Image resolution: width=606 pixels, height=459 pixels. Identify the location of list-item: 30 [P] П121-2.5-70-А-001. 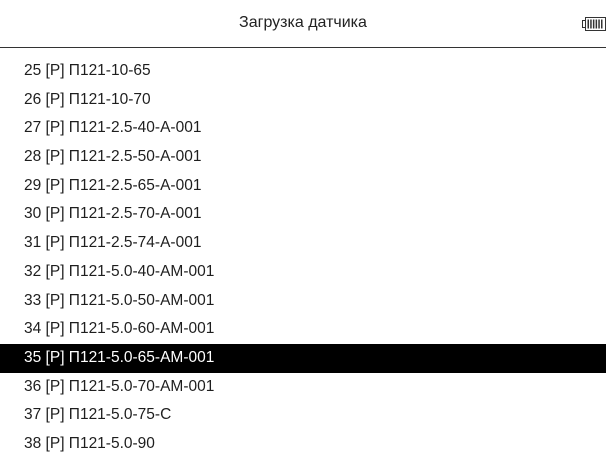
(303, 214).